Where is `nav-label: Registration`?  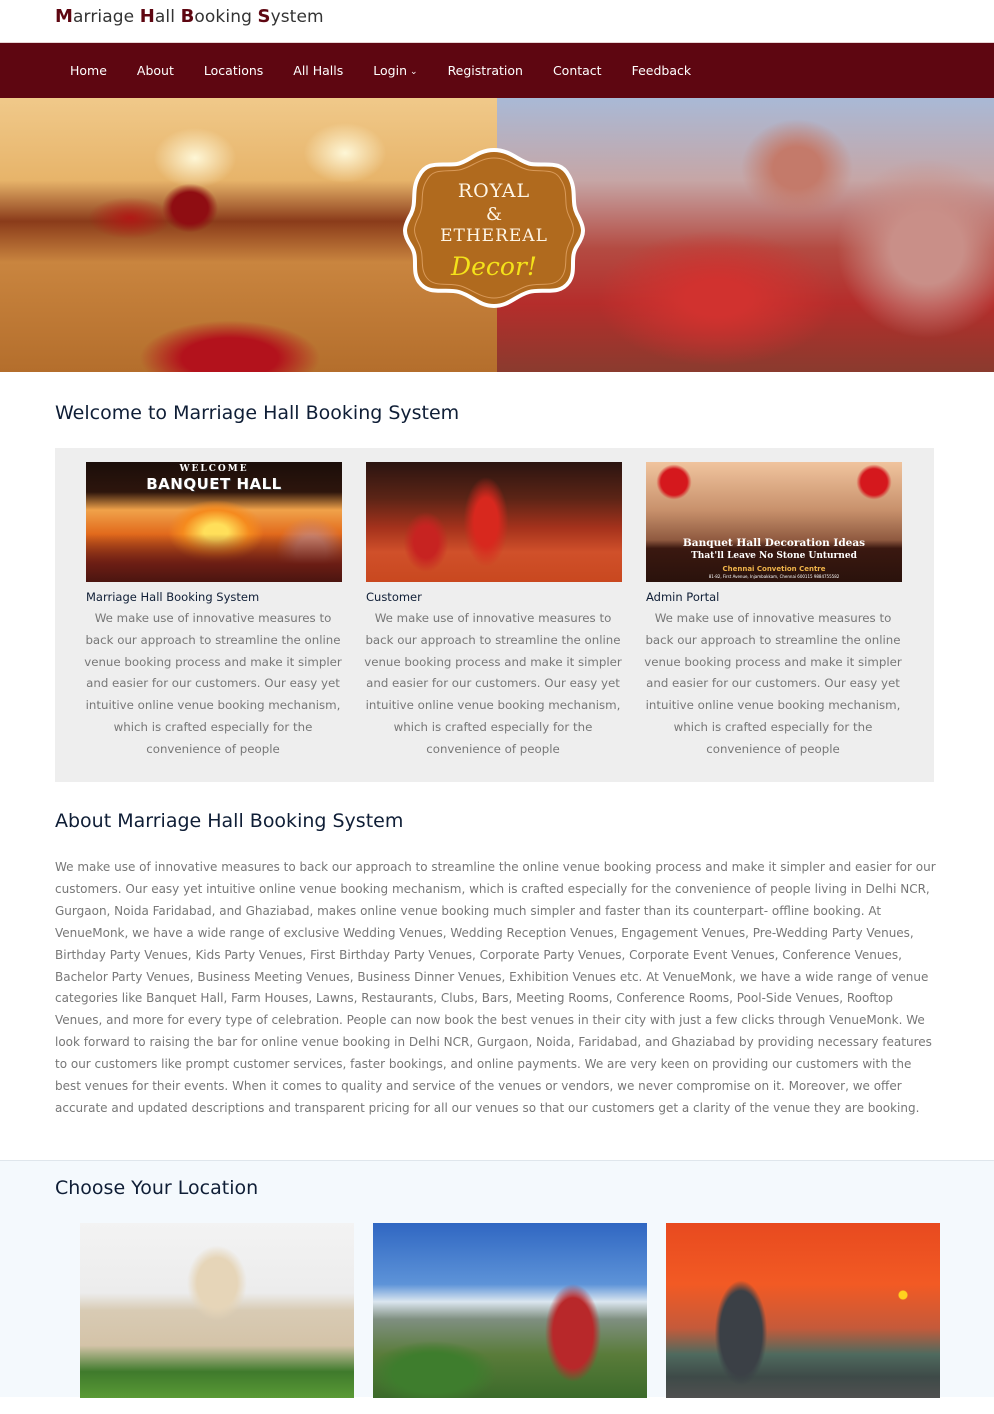 nav-label: Registration is located at coordinates (485, 70).